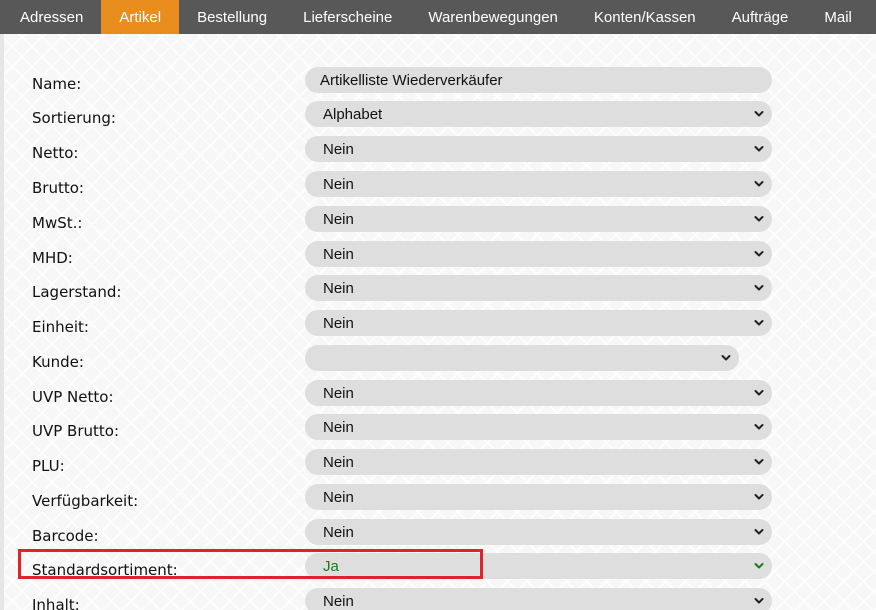 This screenshot has height=610, width=876. I want to click on nav-tab-label: Lieferscheine, so click(348, 17).